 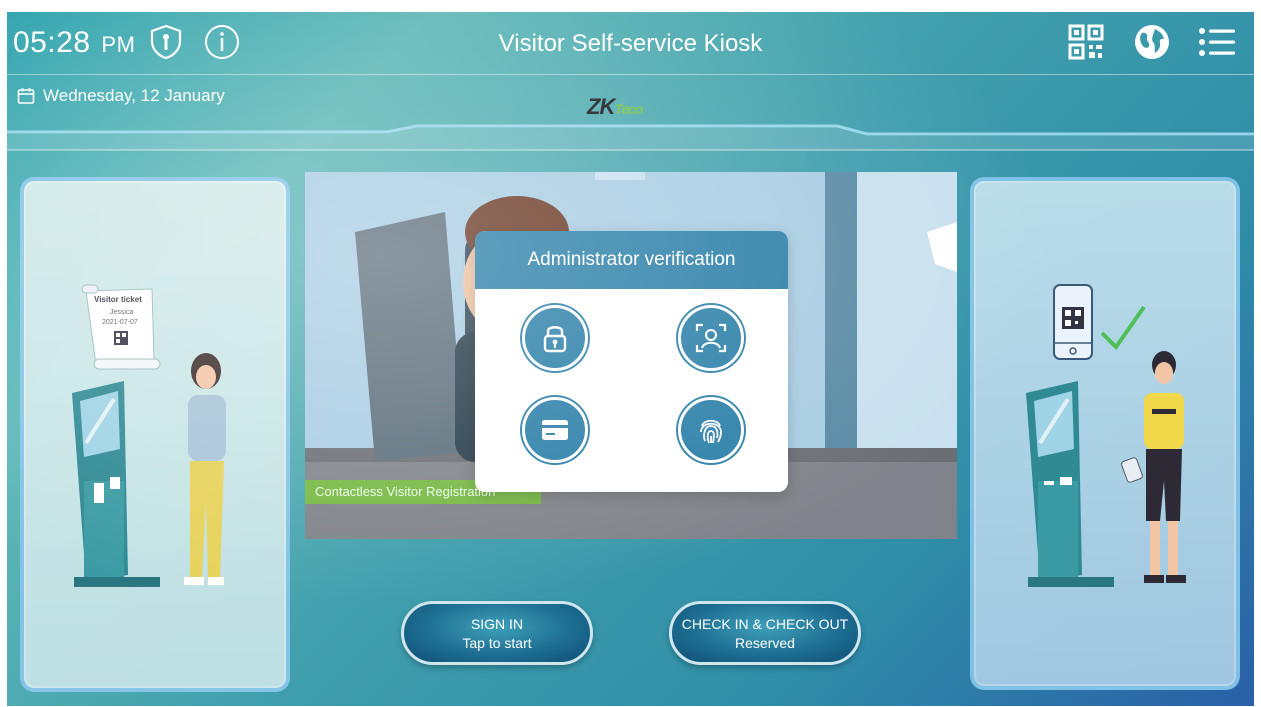 I want to click on globe-language-icon, so click(x=1152, y=42).